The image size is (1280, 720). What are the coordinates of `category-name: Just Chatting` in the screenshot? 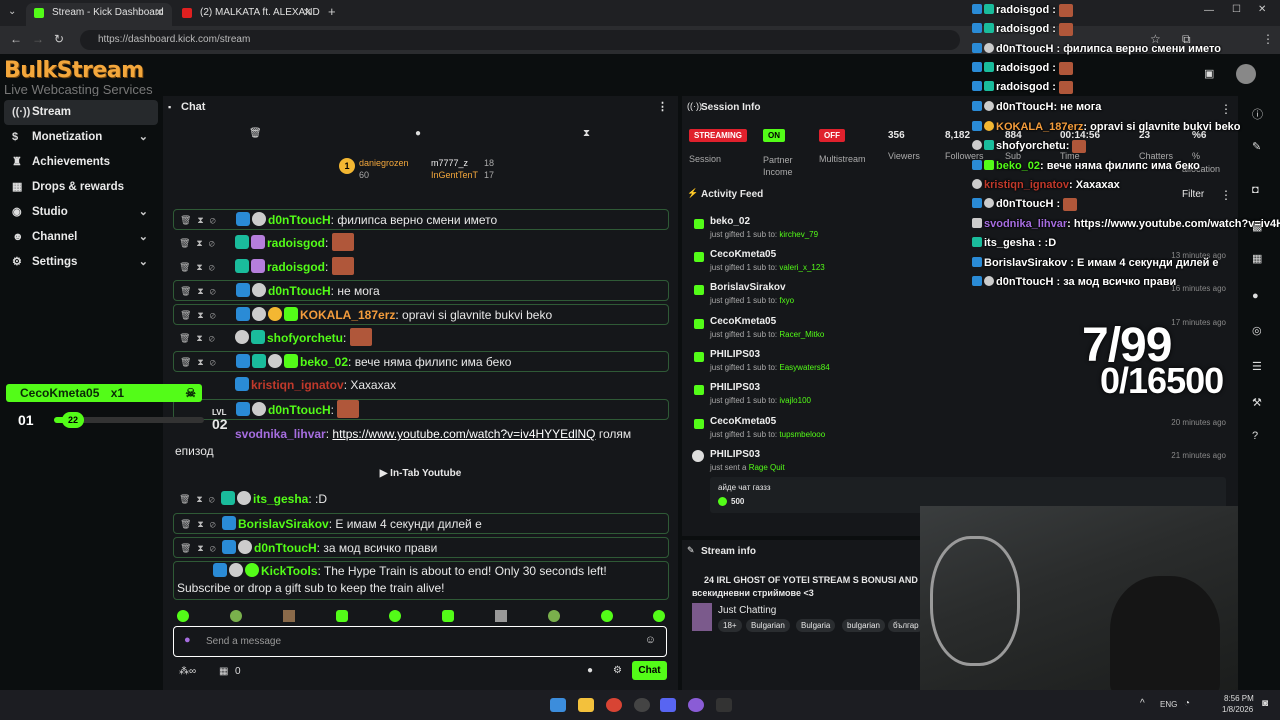 It's located at (747, 610).